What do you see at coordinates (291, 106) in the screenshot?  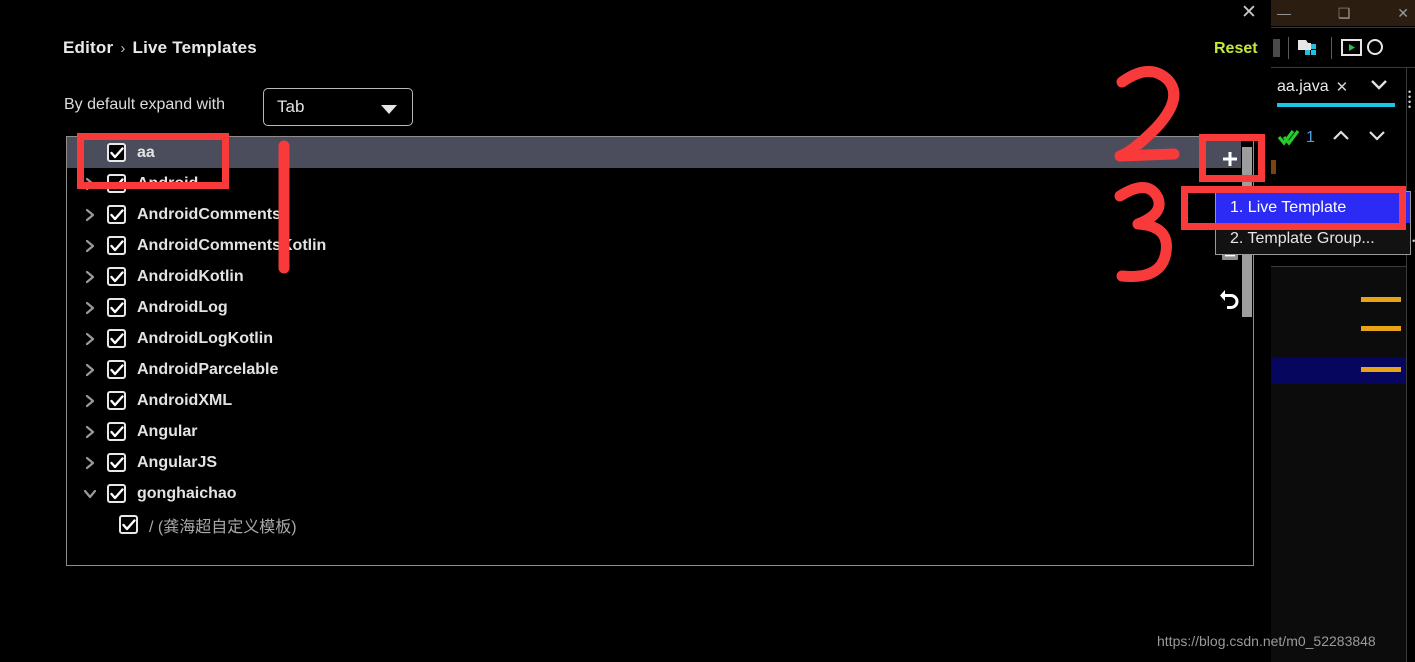 I see `expand-with-value: Tab` at bounding box center [291, 106].